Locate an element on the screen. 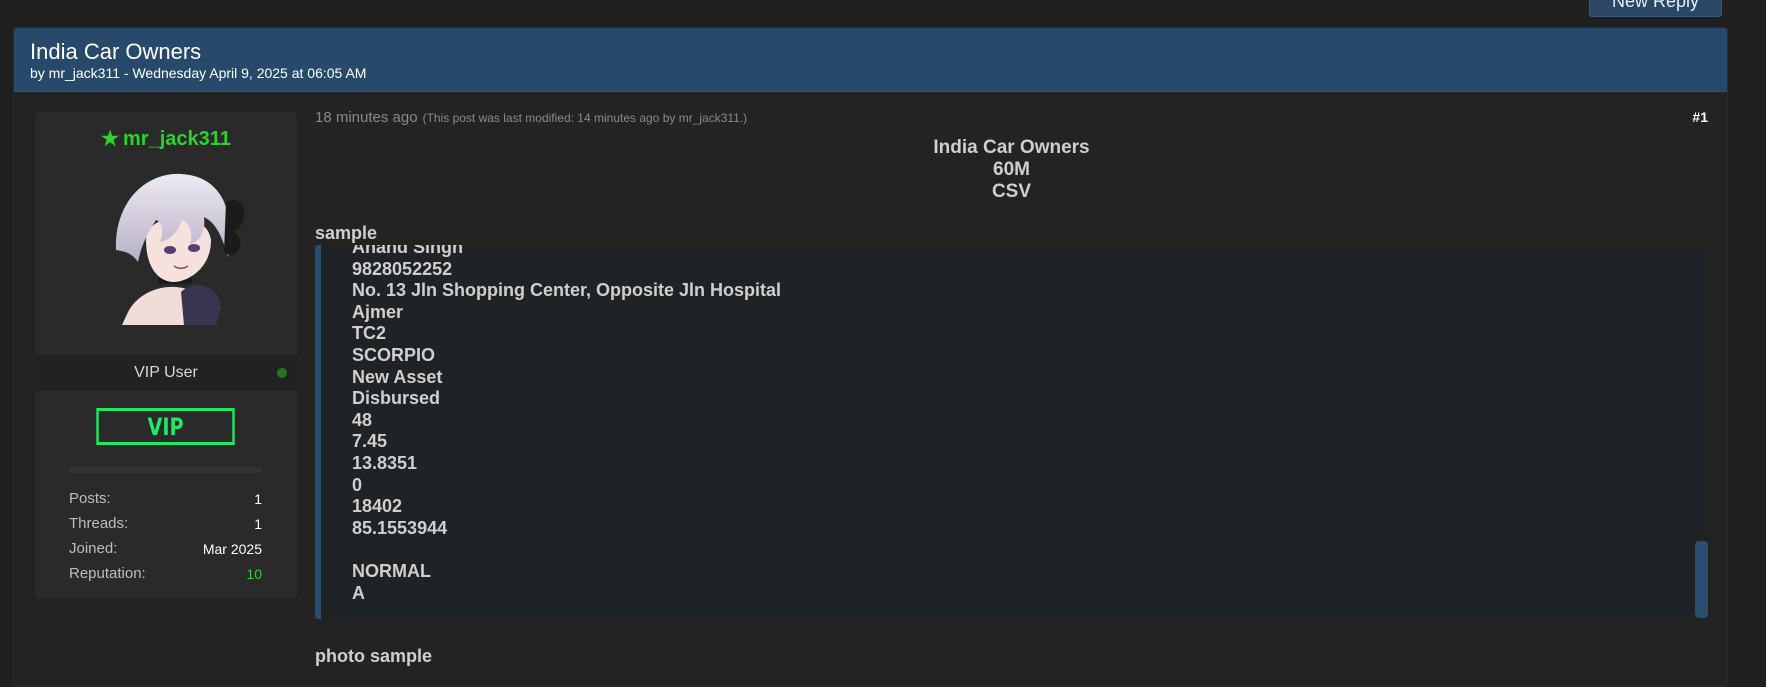  code-line: A is located at coordinates (358, 592).